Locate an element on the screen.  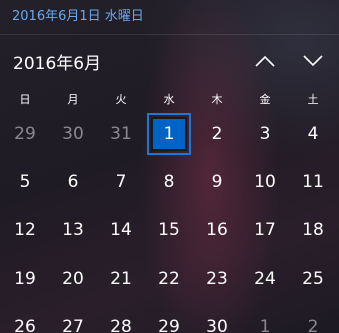
day-cell: 25 is located at coordinates (313, 279).